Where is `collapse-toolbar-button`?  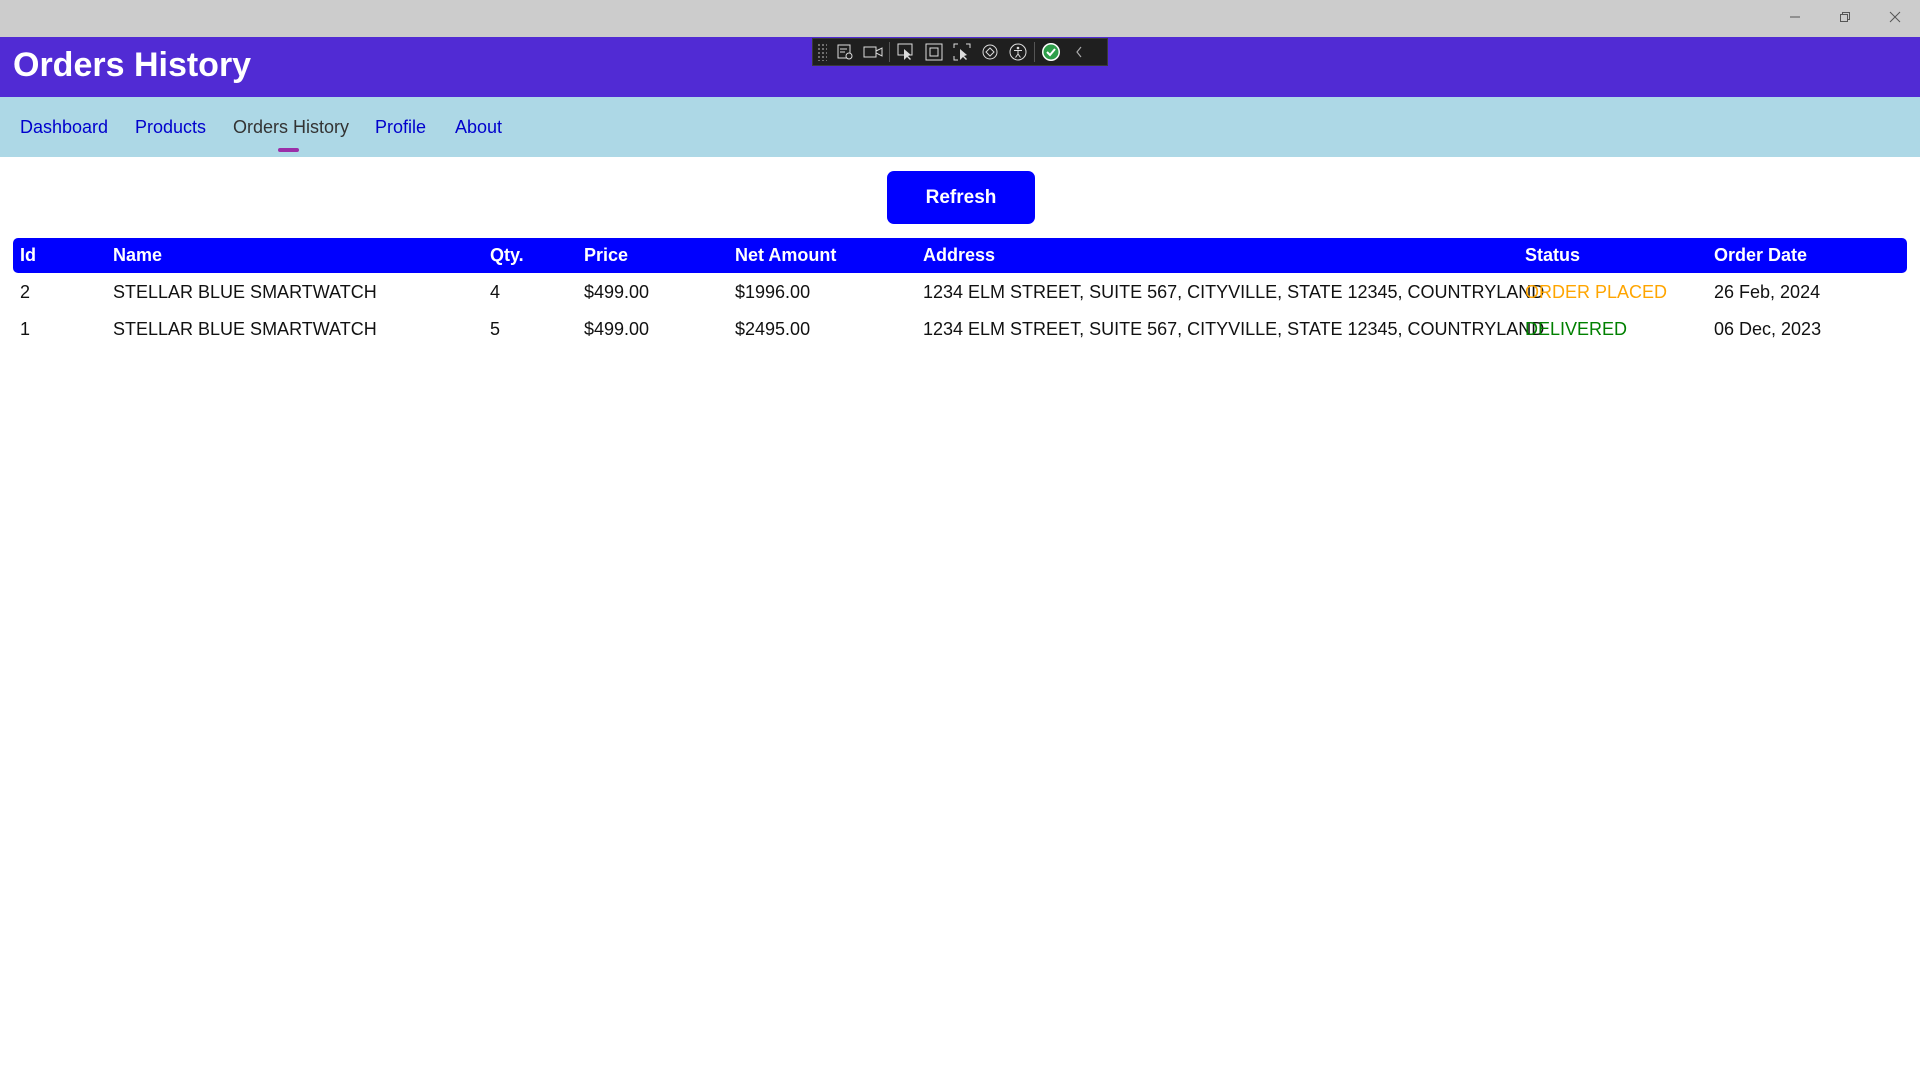
collapse-toolbar-button is located at coordinates (1079, 52).